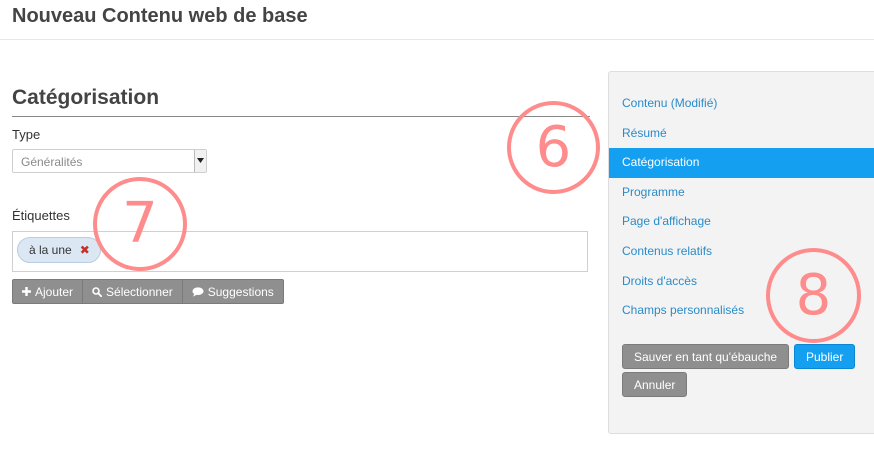 This screenshot has width=874, height=460. Describe the element at coordinates (741, 134) in the screenshot. I see `sidebar-item-resume: Résumé` at that location.